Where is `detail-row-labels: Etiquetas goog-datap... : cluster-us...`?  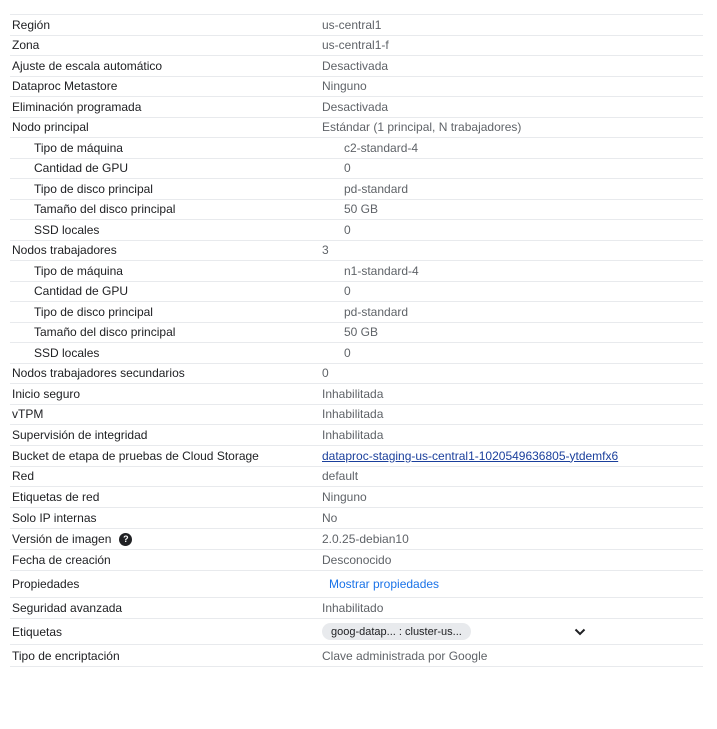 detail-row-labels: Etiquetas goog-datap... : cluster-us... is located at coordinates (356, 632).